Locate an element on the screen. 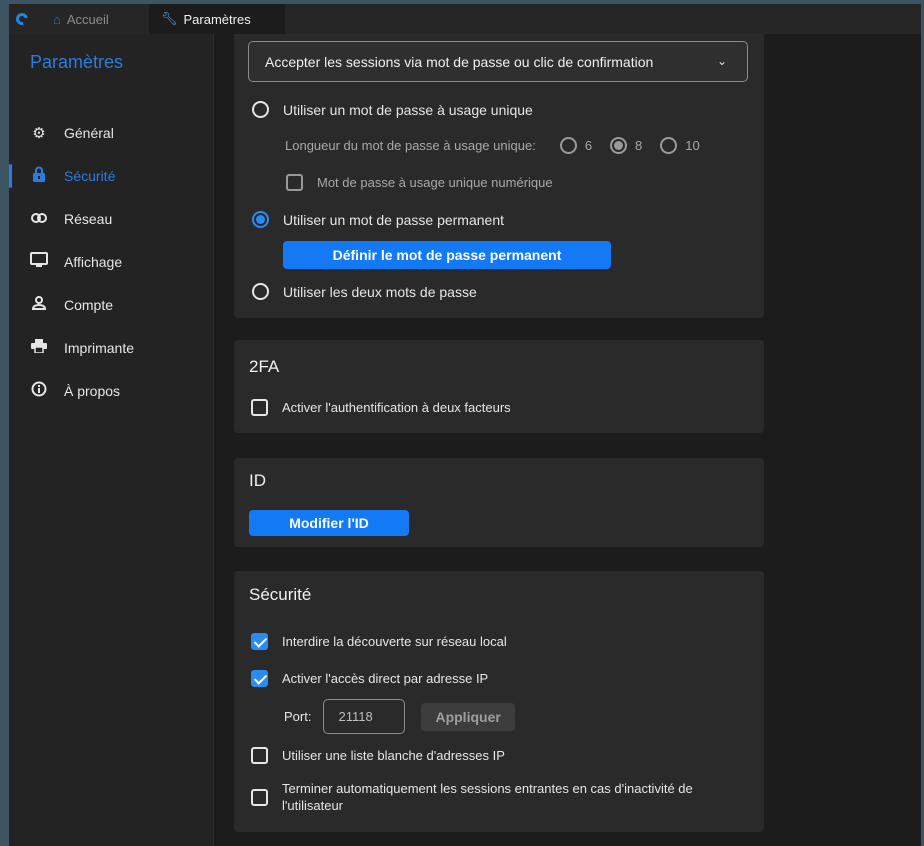  one-time-password-label: Utiliser un mot de passe à usage unique is located at coordinates (408, 109).